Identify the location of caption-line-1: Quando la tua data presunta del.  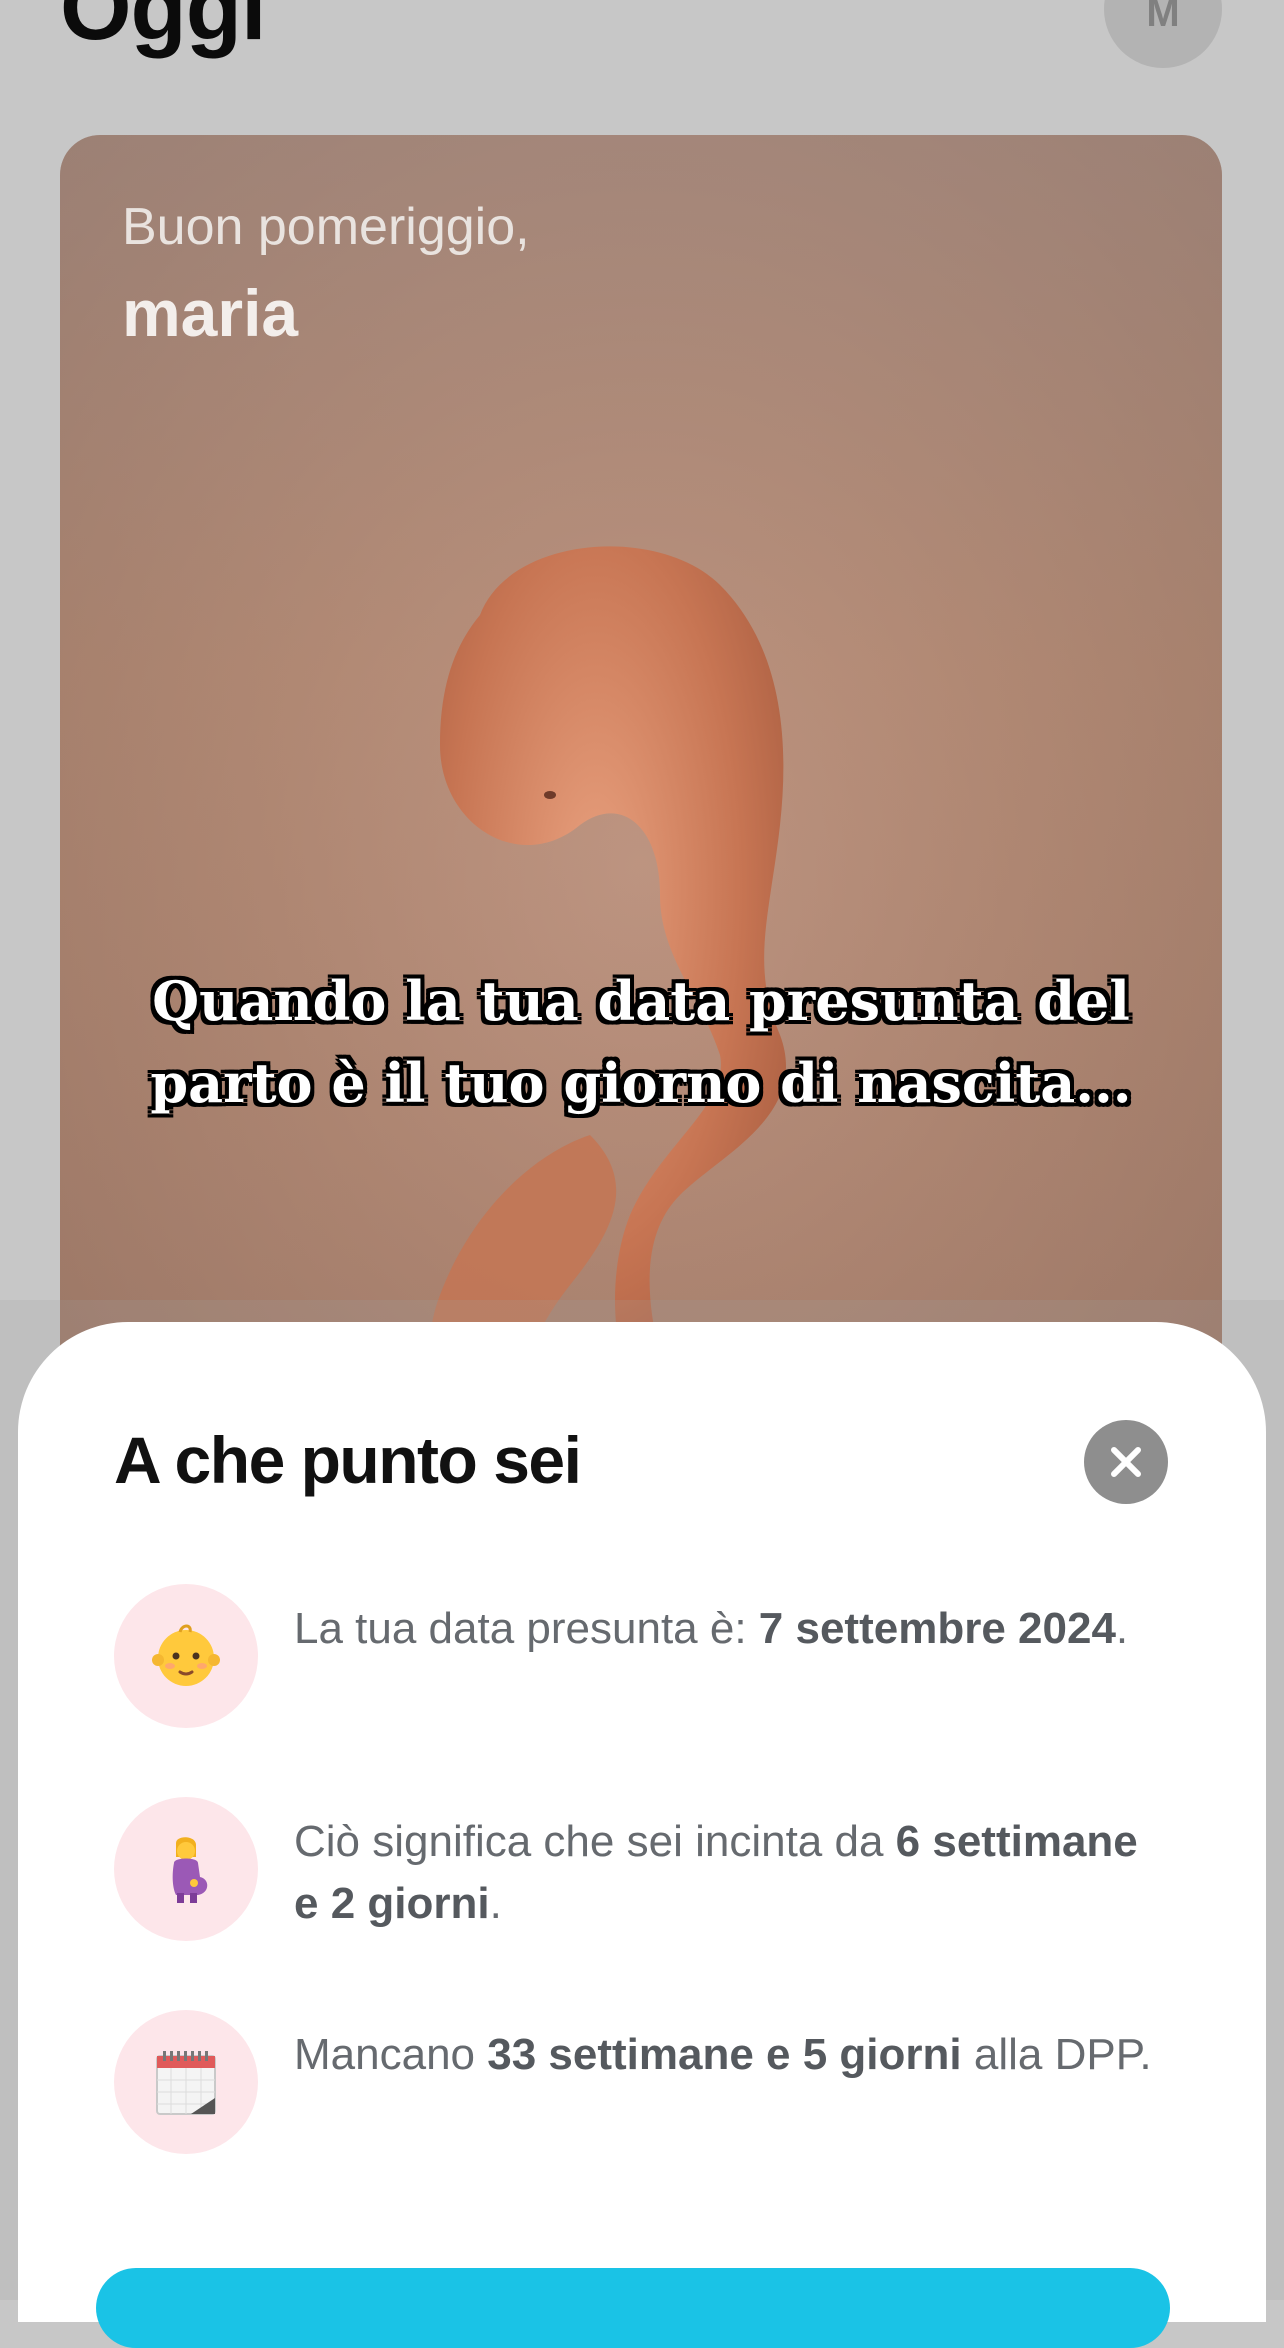
(641, 1001).